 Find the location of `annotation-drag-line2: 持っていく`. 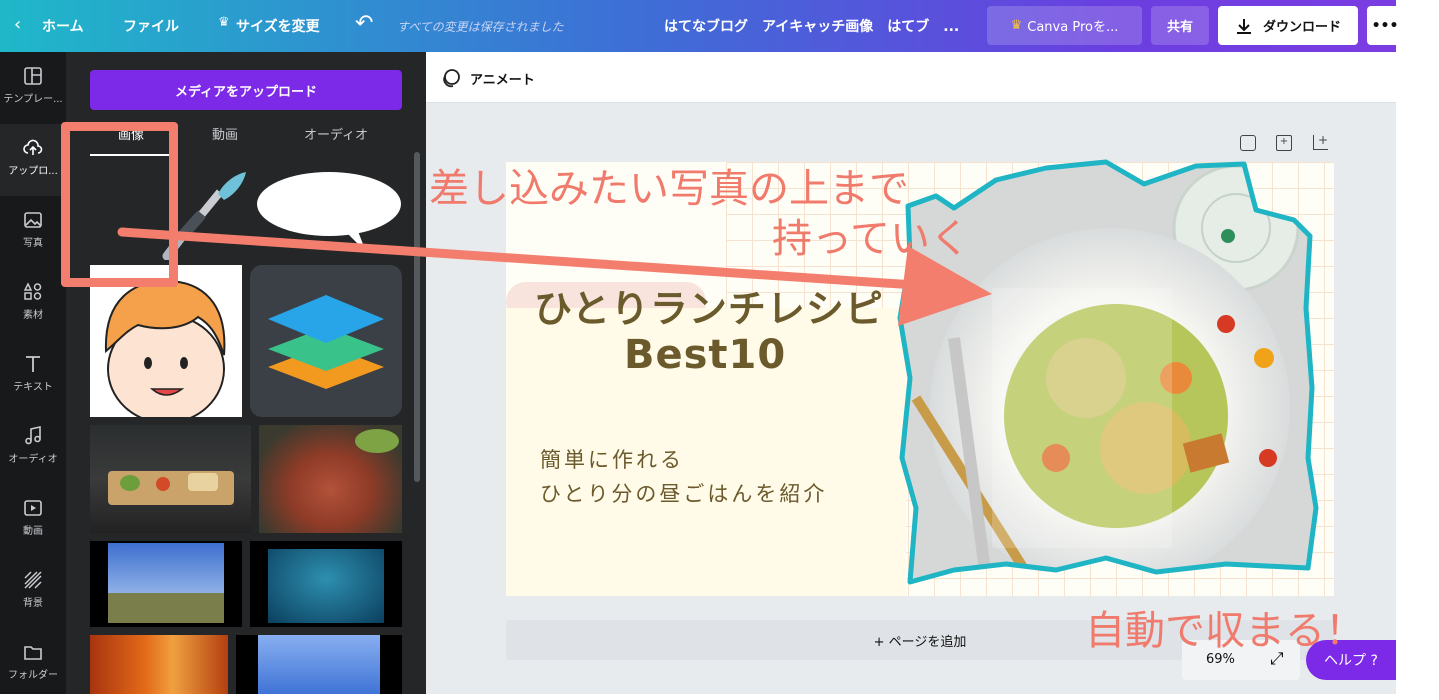

annotation-drag-line2: 持っていく is located at coordinates (871, 239).